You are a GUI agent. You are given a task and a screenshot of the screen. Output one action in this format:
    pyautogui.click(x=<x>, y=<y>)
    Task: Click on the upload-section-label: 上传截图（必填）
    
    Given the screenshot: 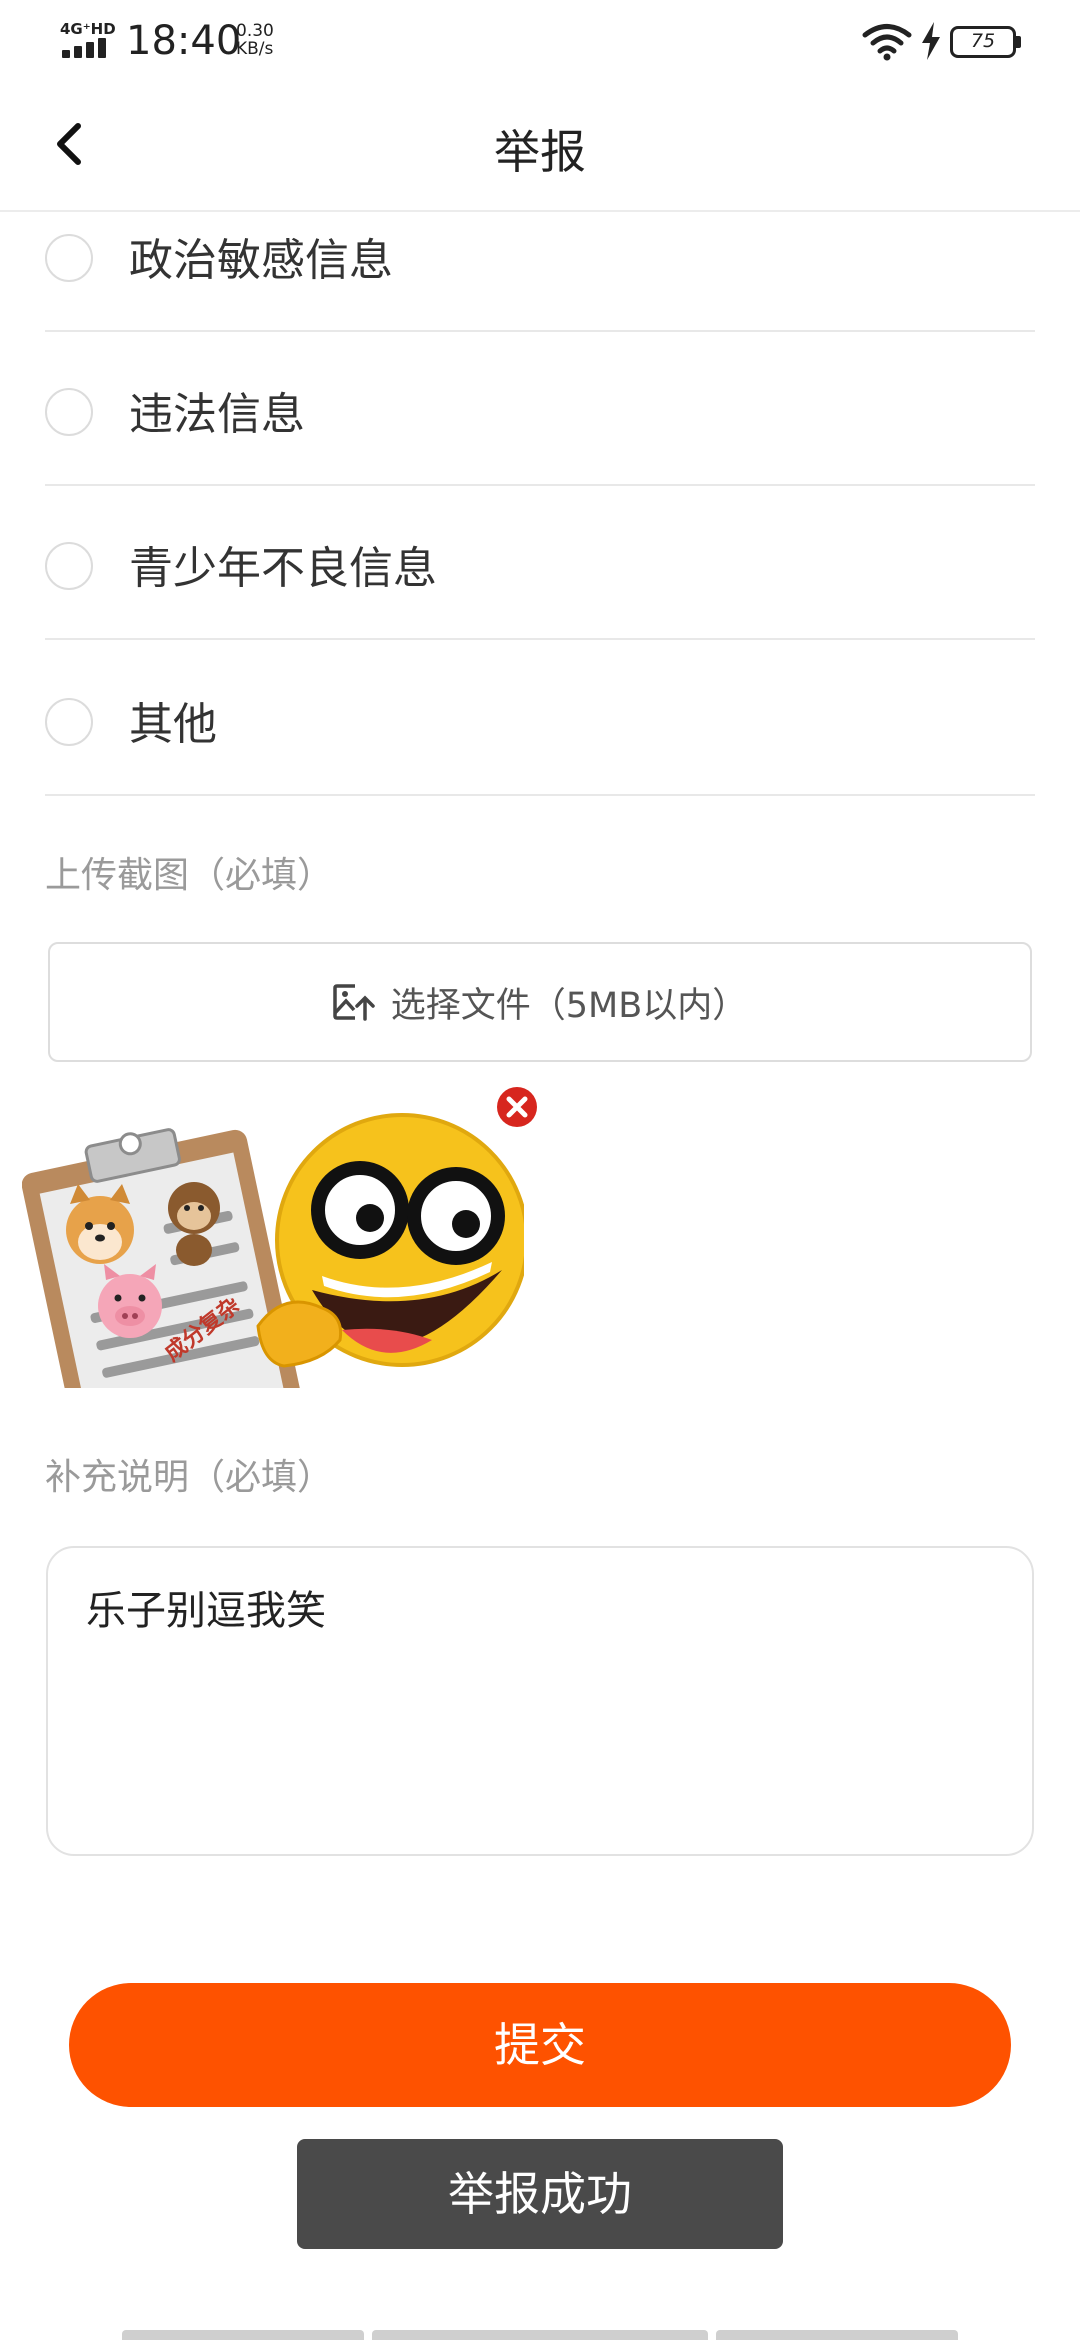 What is the action you would take?
    pyautogui.click(x=189, y=875)
    